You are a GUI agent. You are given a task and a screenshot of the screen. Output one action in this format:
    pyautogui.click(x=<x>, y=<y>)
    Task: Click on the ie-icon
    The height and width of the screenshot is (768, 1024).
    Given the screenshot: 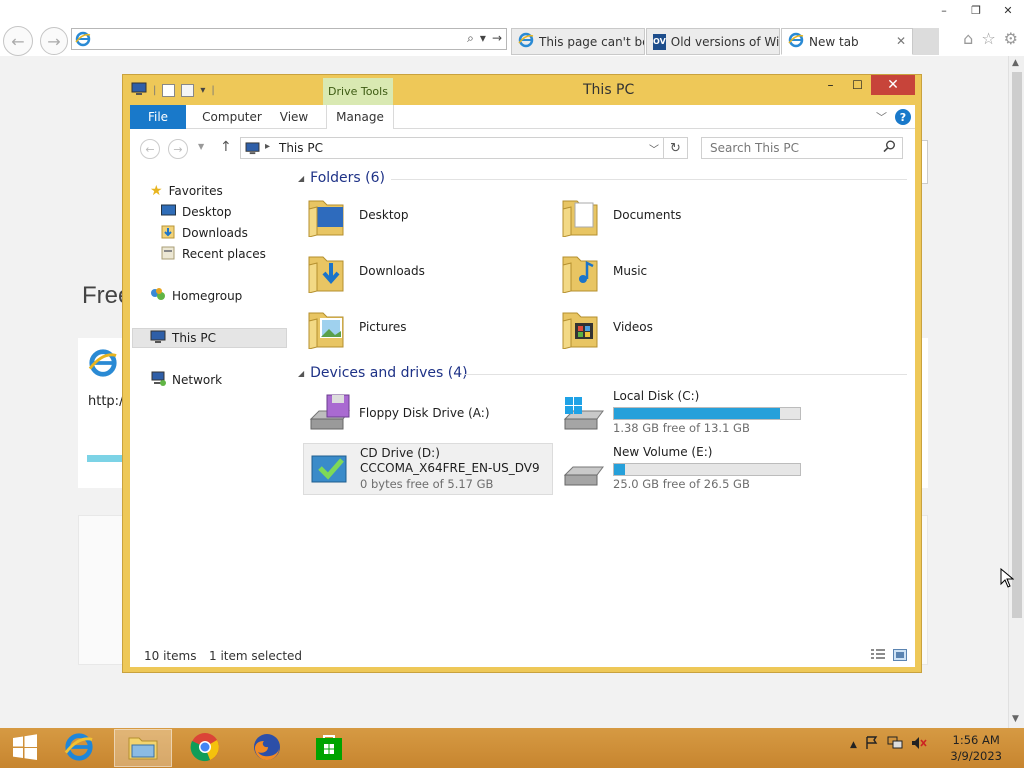 What is the action you would take?
    pyautogui.click(x=103, y=364)
    